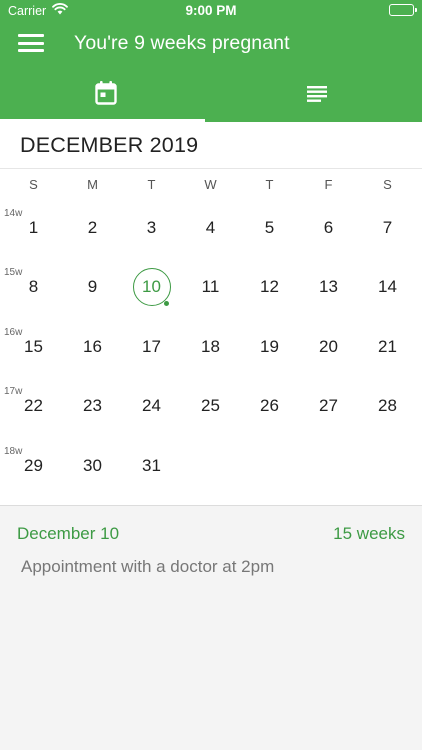  I want to click on calendar-icon, so click(106, 95).